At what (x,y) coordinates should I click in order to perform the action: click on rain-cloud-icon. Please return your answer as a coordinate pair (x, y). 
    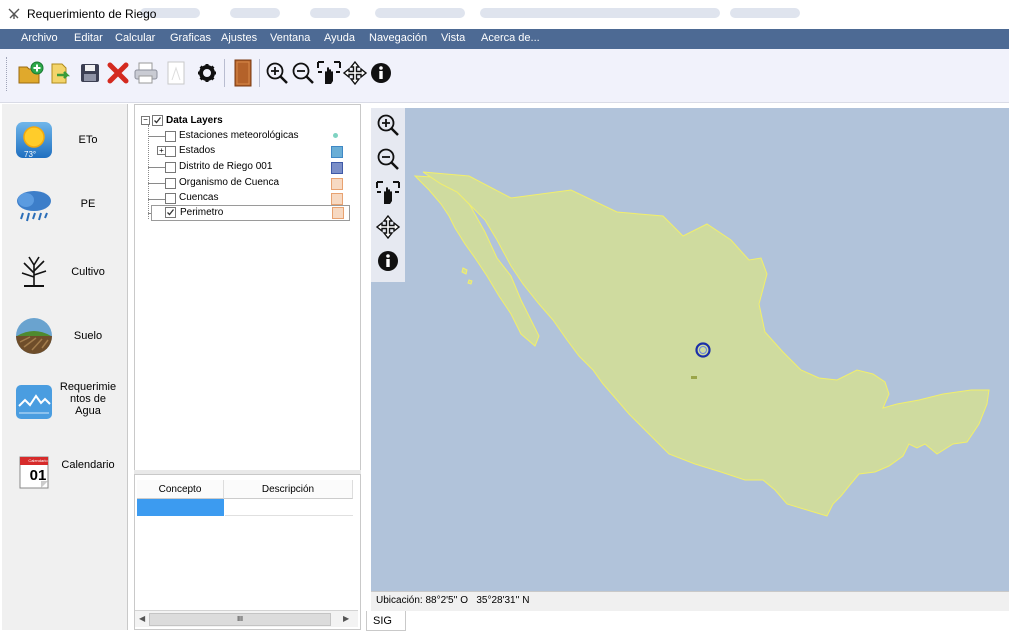
    Looking at the image, I should click on (34, 206).